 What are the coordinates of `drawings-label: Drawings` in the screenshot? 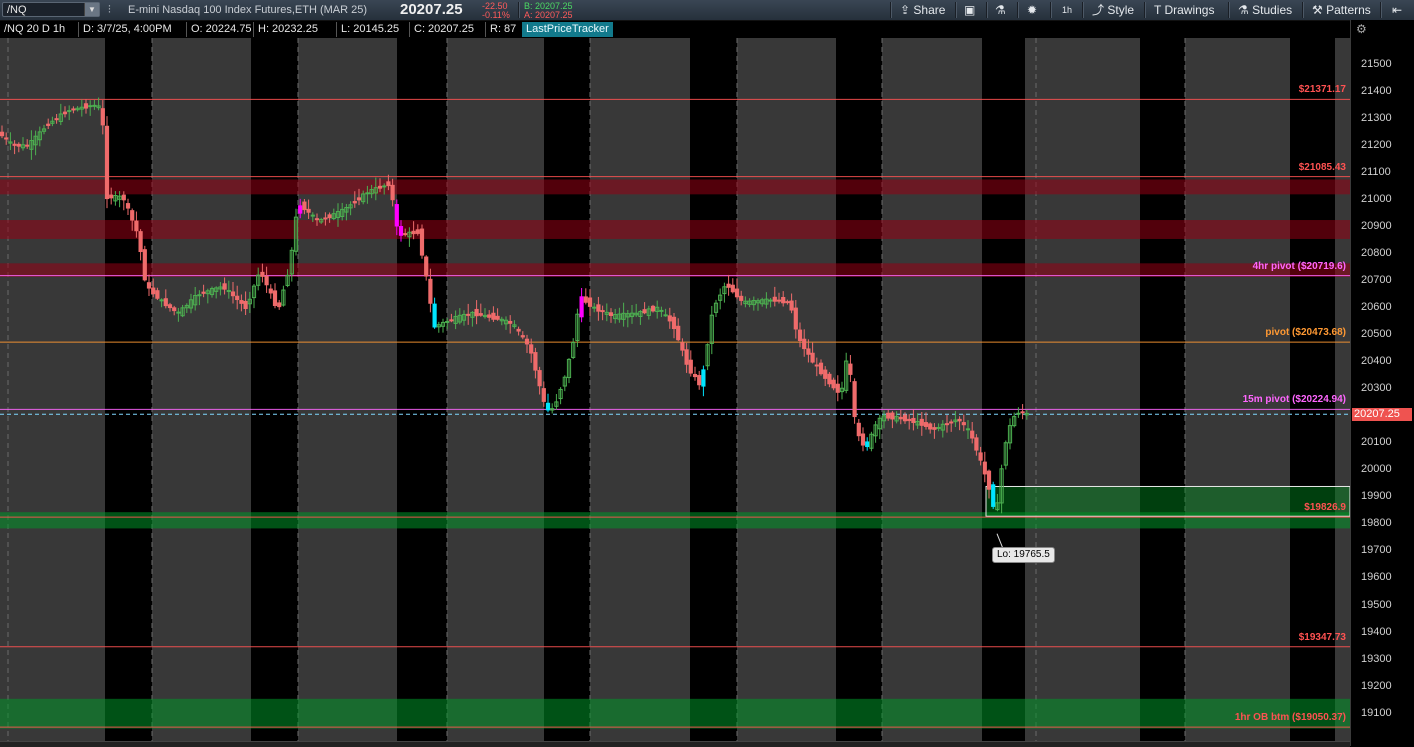 It's located at (1189, 10).